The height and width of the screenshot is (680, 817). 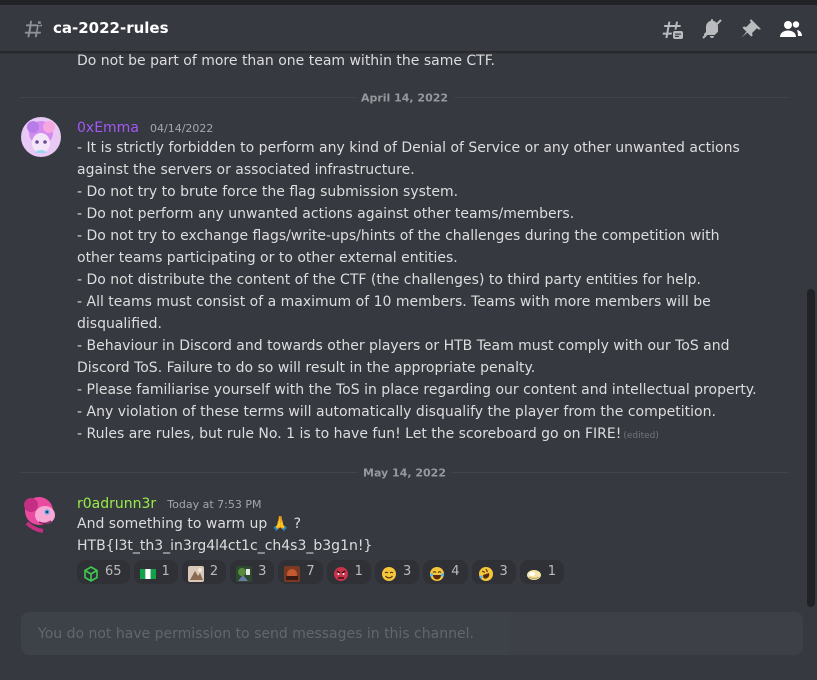 What do you see at coordinates (310, 571) in the screenshot?
I see `reaction-count: 7` at bounding box center [310, 571].